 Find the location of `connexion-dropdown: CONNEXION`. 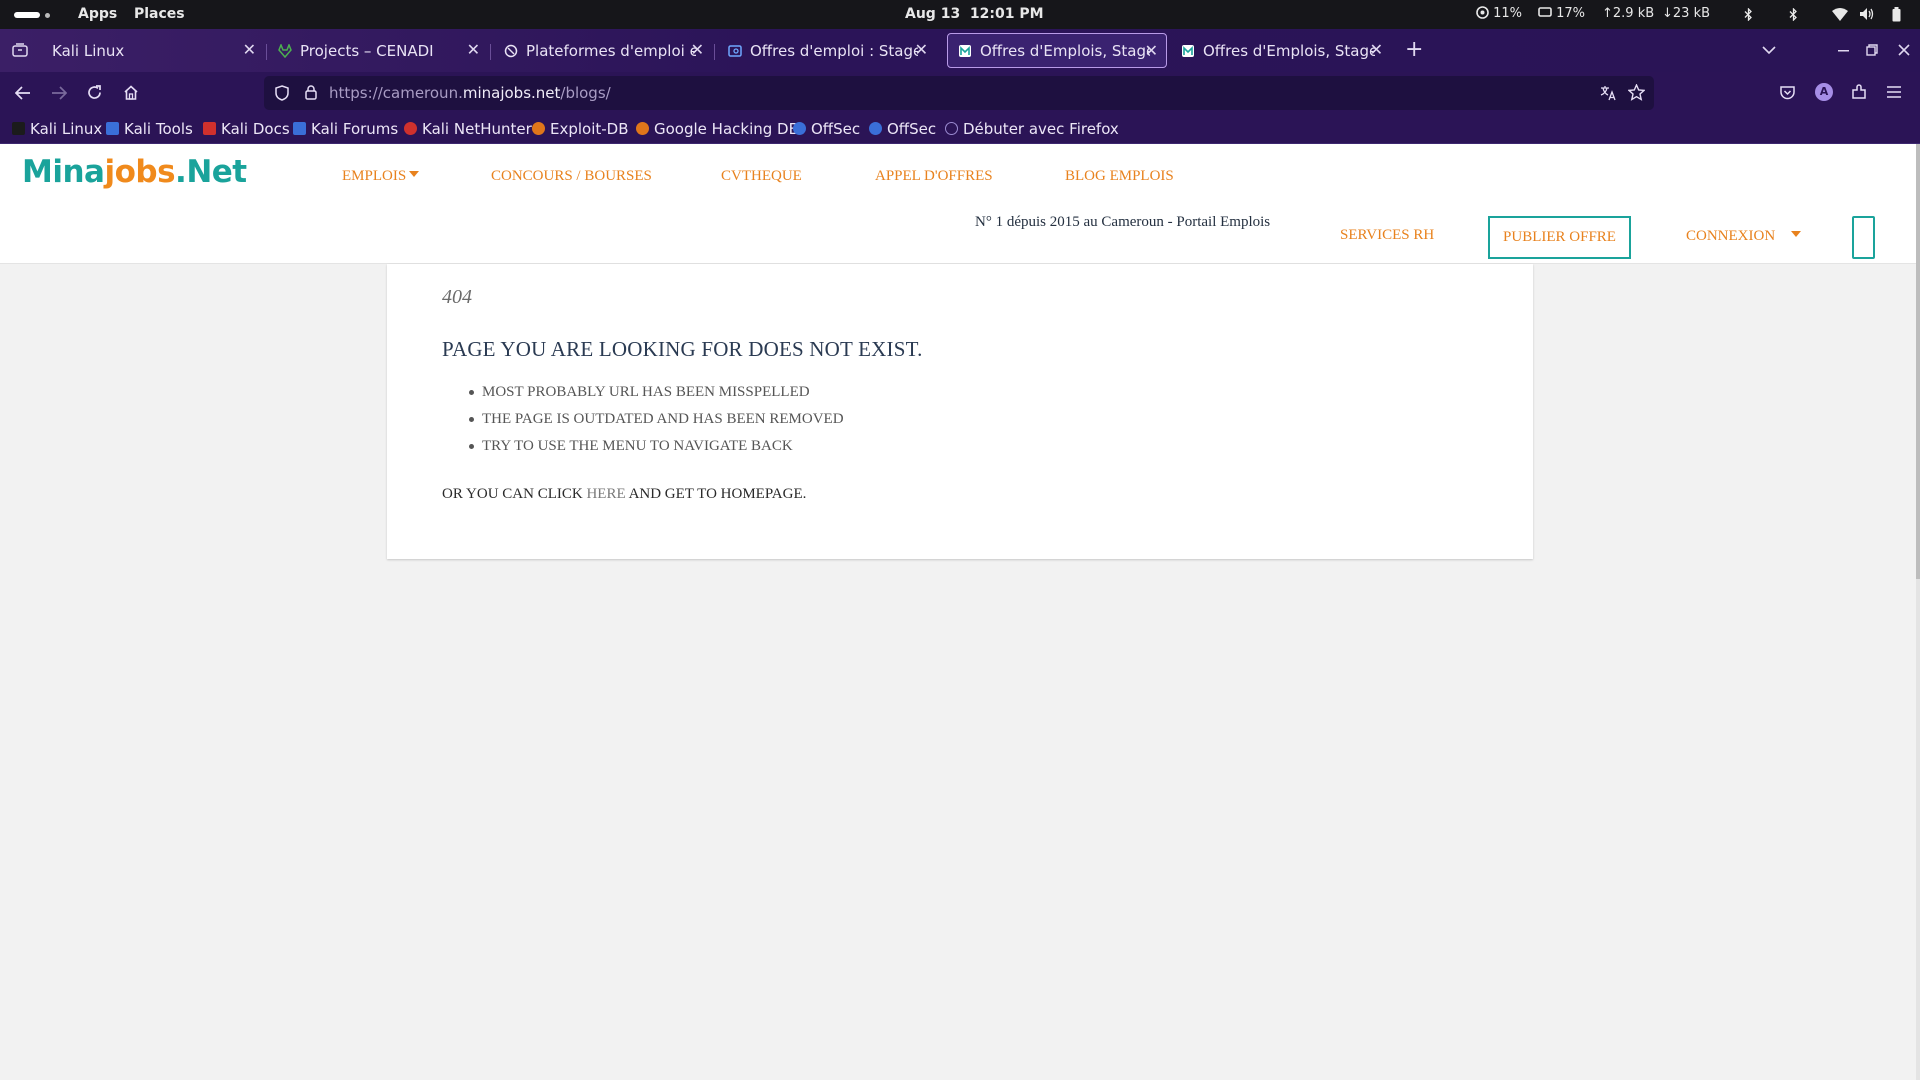

connexion-dropdown: CONNEXION is located at coordinates (1744, 236).